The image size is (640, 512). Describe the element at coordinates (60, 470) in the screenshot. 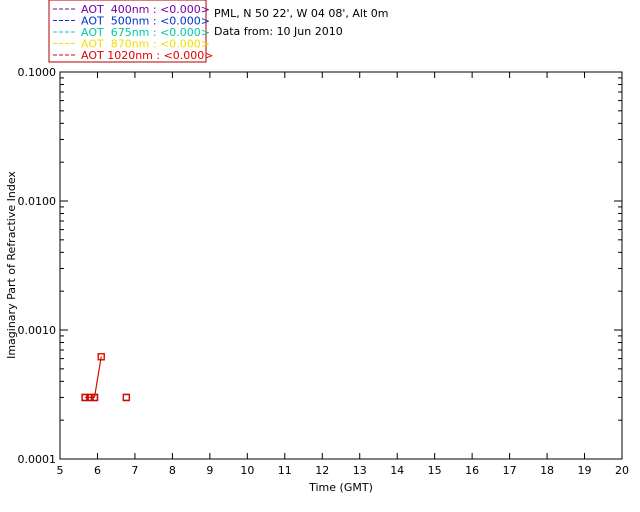

I see `x-tick-label: 5` at that location.